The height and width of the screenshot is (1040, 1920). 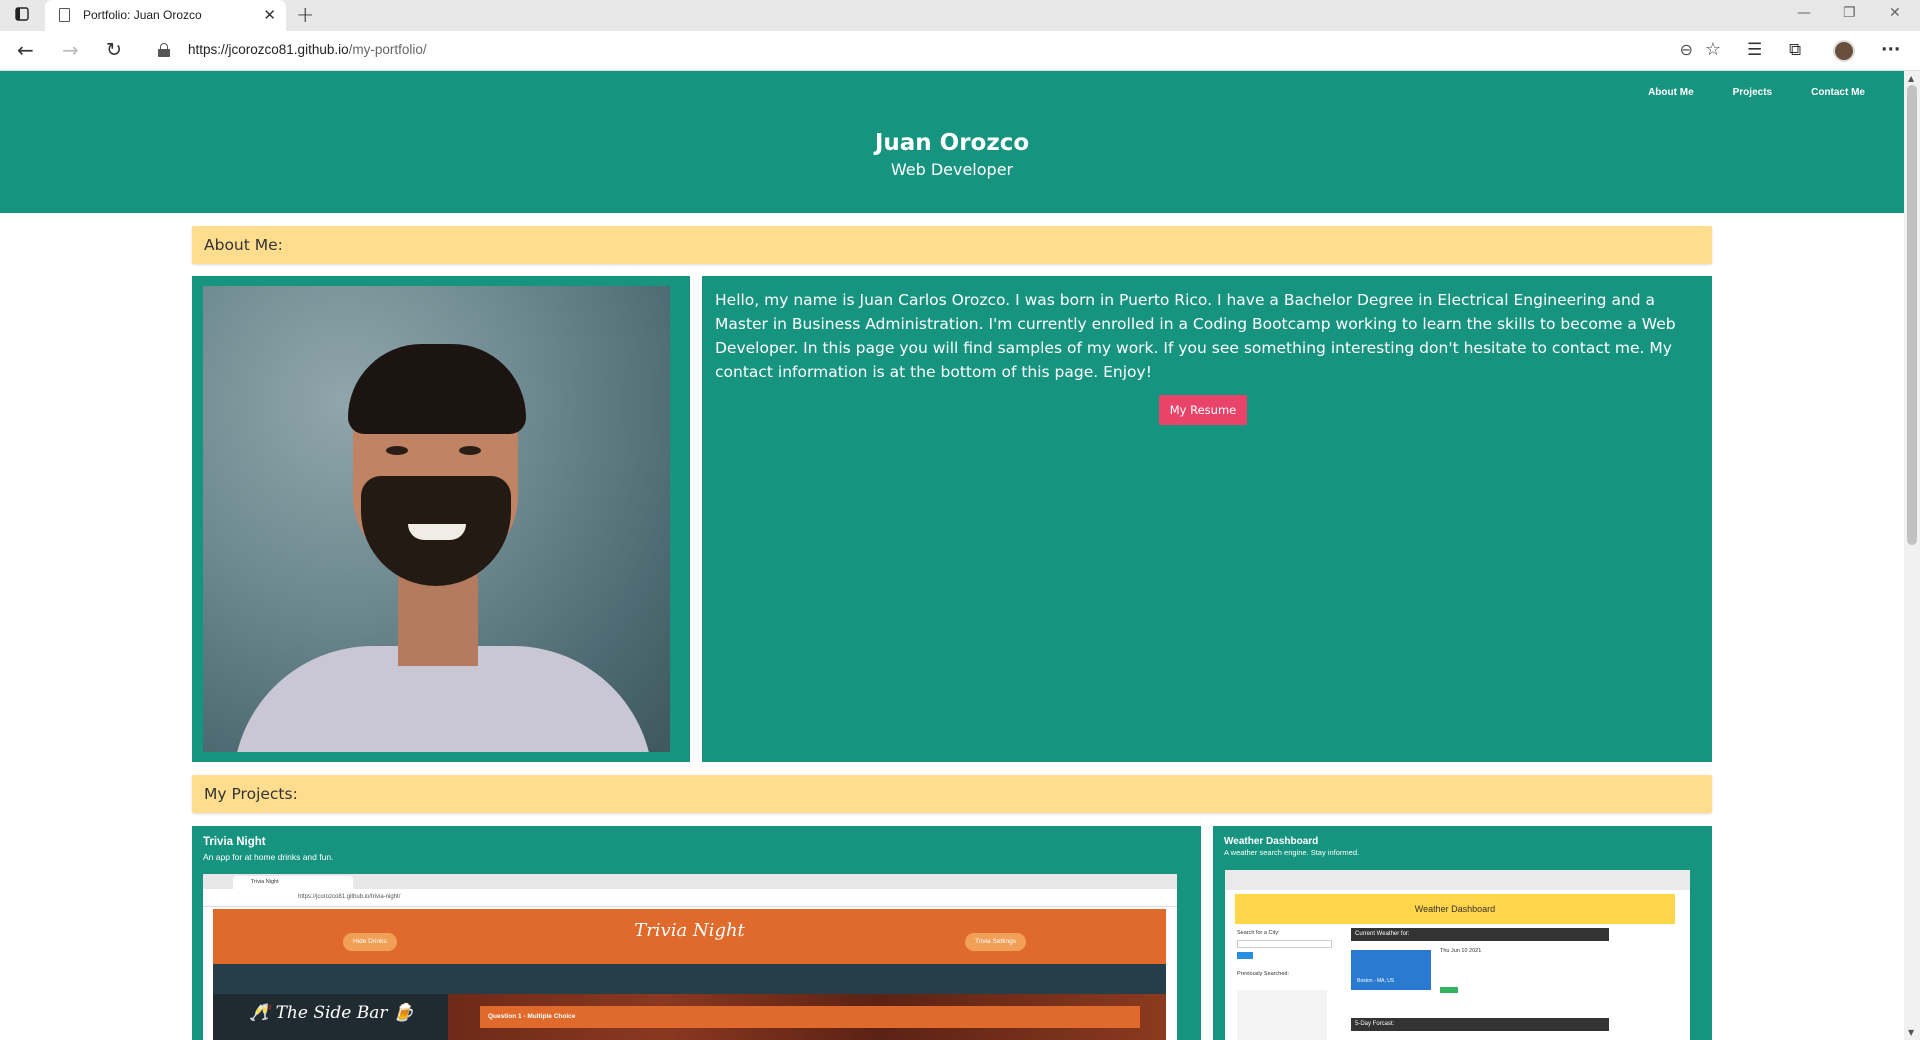 I want to click on favorites-list-icon: ☰, so click(x=1754, y=50).